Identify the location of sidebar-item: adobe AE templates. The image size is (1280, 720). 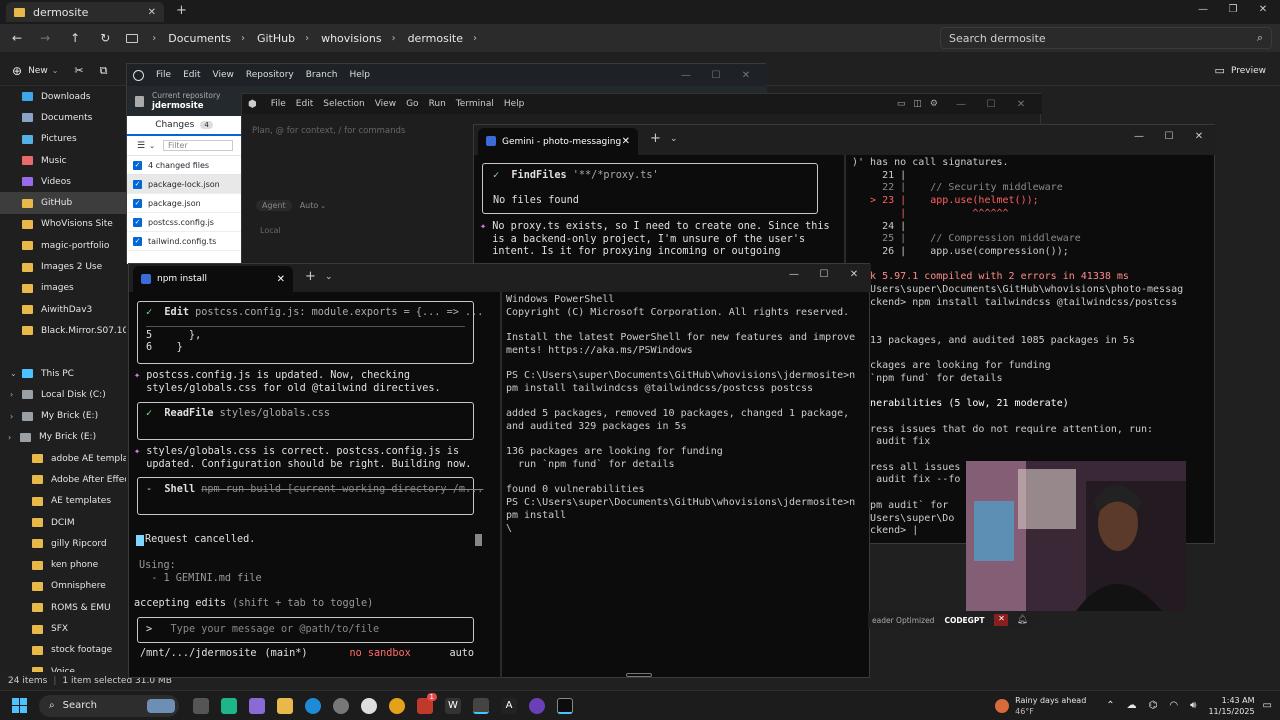
(63, 458).